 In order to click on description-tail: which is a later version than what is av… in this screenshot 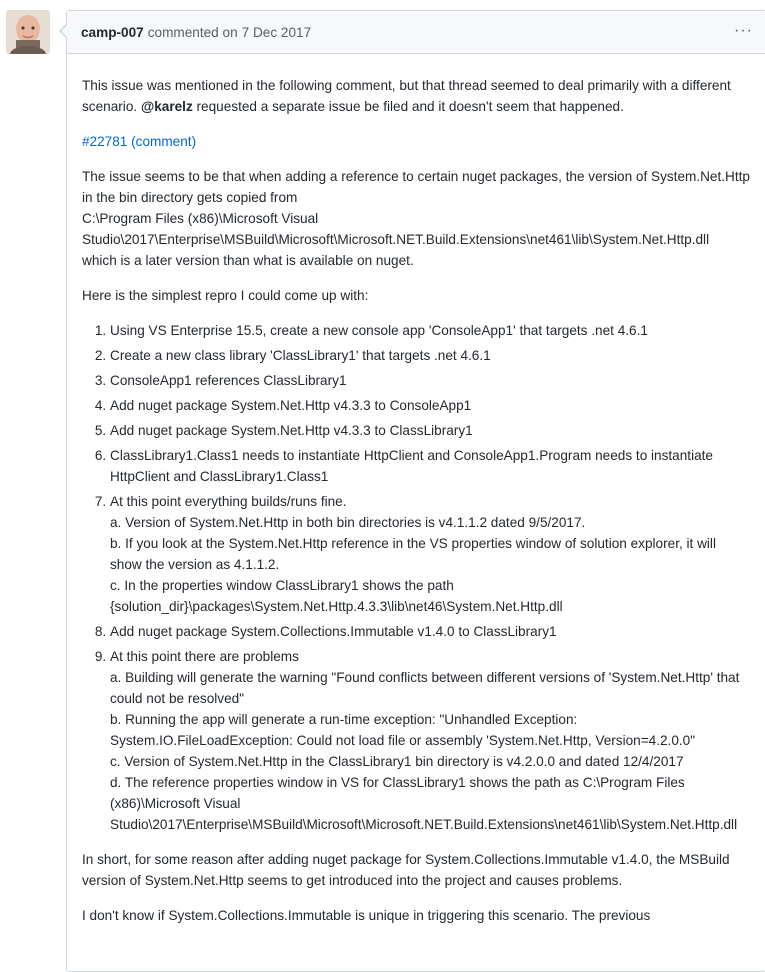, I will do `click(248, 260)`.